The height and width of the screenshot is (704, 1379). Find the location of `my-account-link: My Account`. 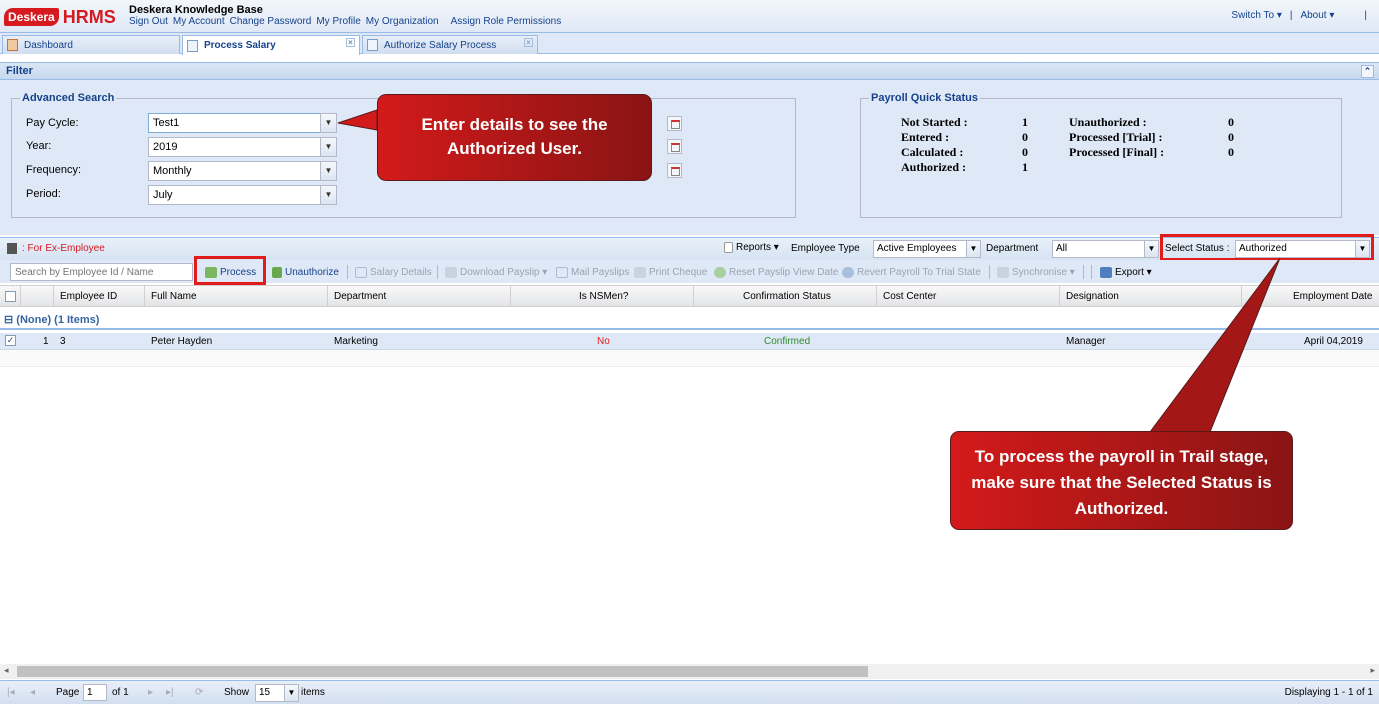

my-account-link: My Account is located at coordinates (199, 21).